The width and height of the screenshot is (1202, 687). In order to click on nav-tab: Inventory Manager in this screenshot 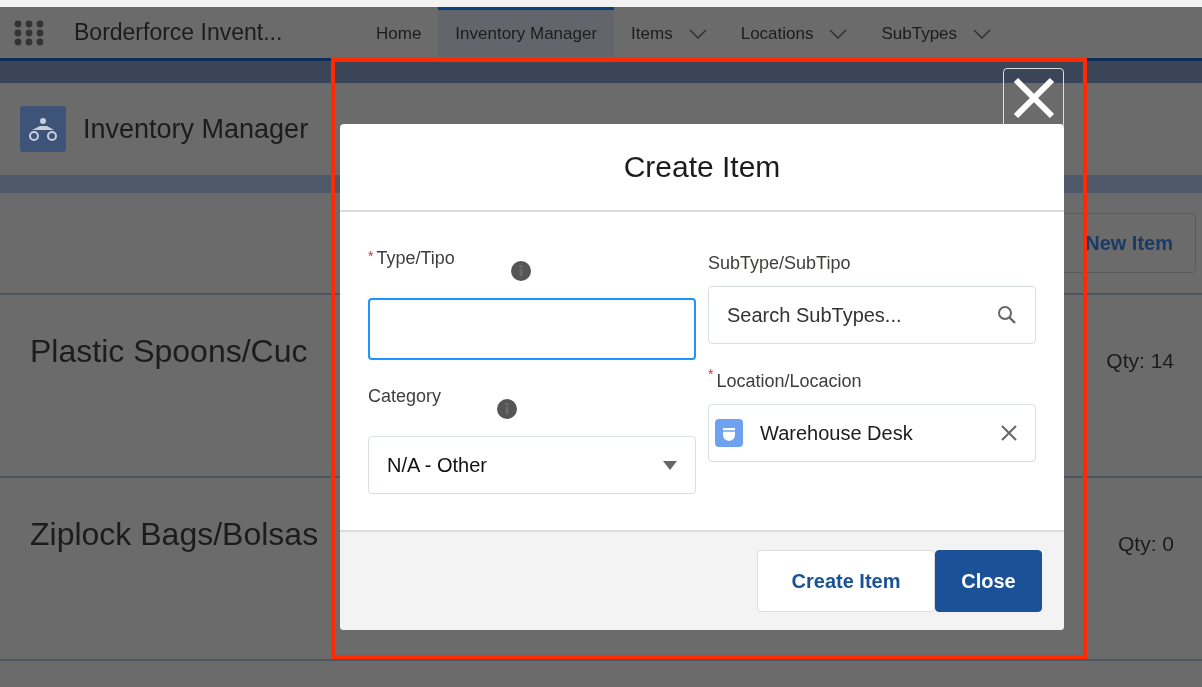, I will do `click(526, 32)`.